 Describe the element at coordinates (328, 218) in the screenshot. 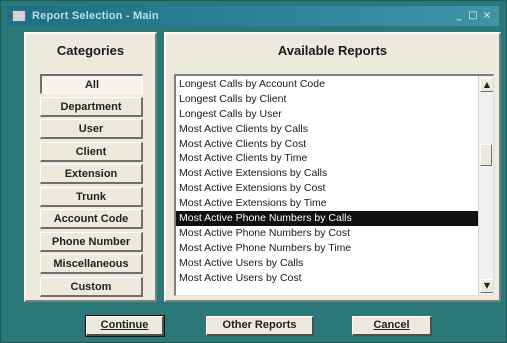

I see `report-list-item: Most Active Phone Numbers by Calls` at that location.